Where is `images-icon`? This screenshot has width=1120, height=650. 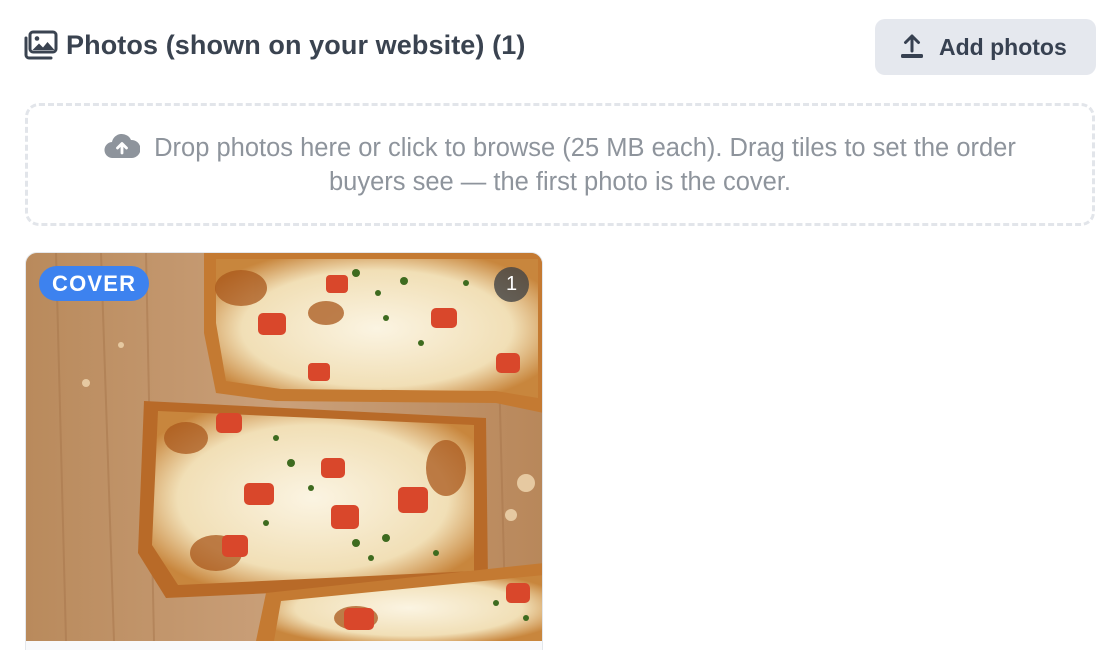
images-icon is located at coordinates (41, 45).